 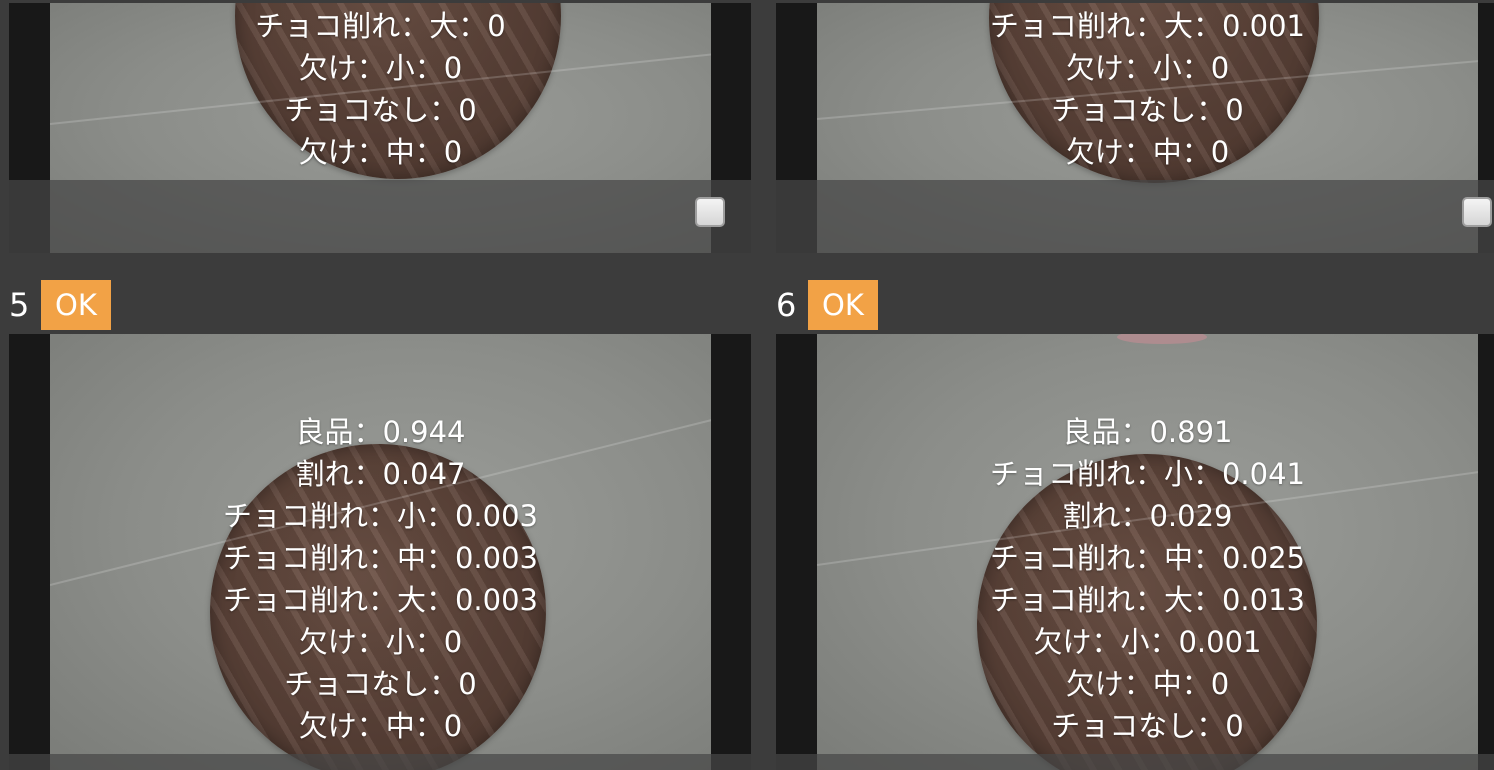 What do you see at coordinates (1147, 432) in the screenshot?
I see `score-line: 良品：0.891` at bounding box center [1147, 432].